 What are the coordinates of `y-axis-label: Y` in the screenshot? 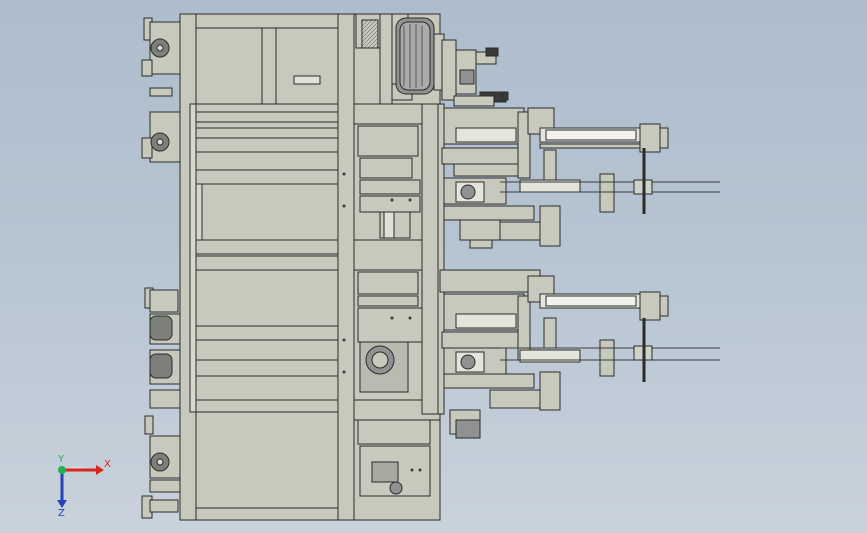 It's located at (61, 459).